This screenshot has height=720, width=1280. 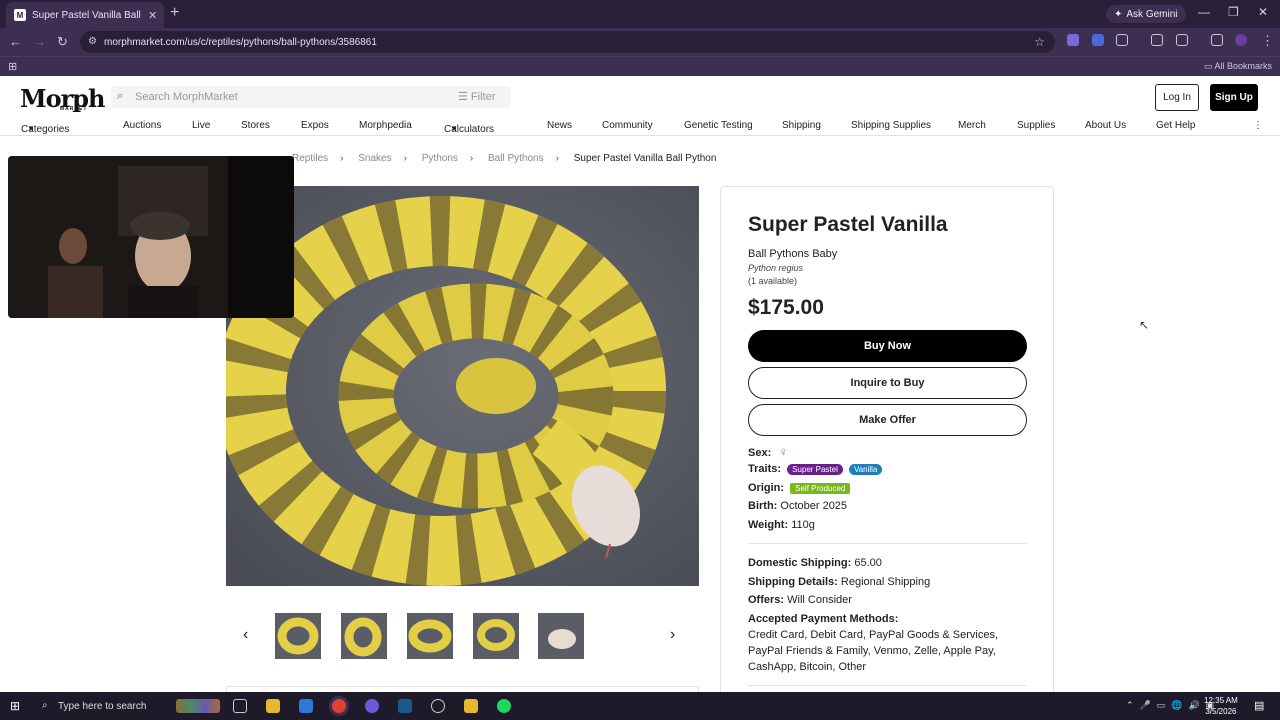 What do you see at coordinates (310, 158) in the screenshot?
I see `breadcrumb-reptiles: Reptiles` at bounding box center [310, 158].